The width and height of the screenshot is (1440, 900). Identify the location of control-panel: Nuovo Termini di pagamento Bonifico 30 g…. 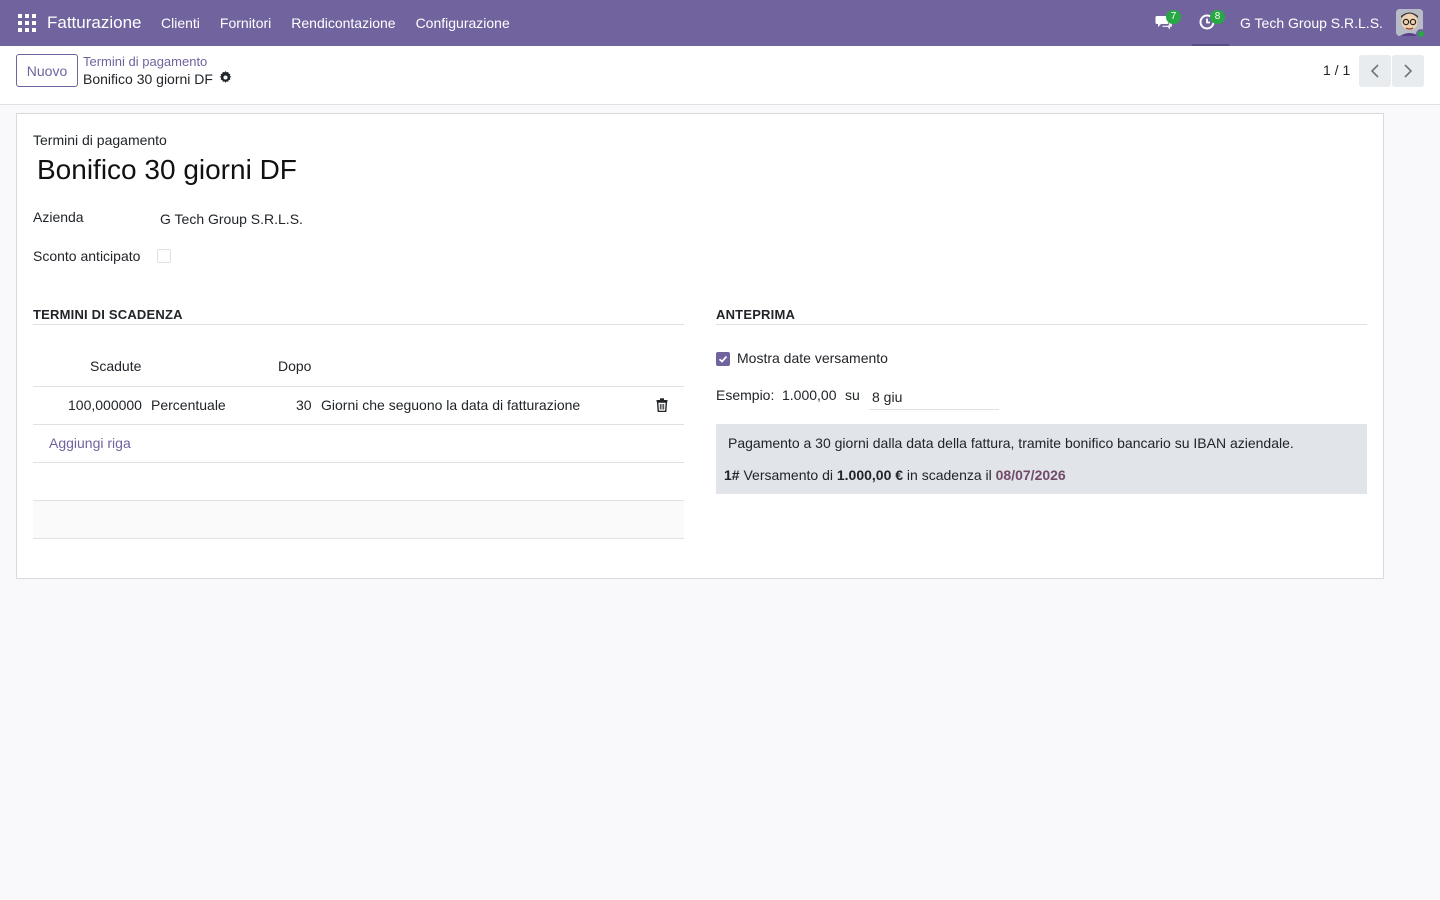
(720, 75).